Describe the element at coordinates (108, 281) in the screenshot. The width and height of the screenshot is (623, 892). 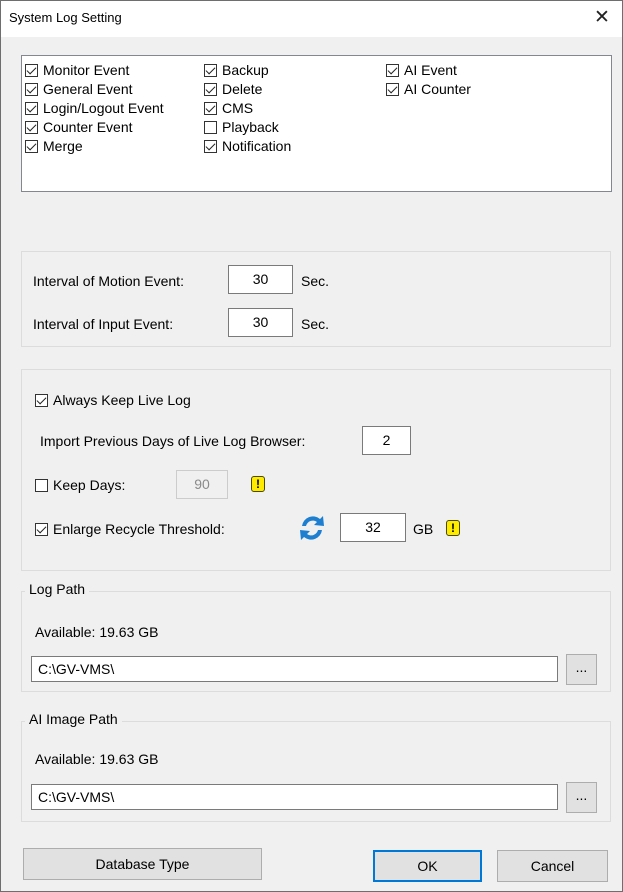
I see `motion-interval-label: Interval of Motion Event:` at that location.